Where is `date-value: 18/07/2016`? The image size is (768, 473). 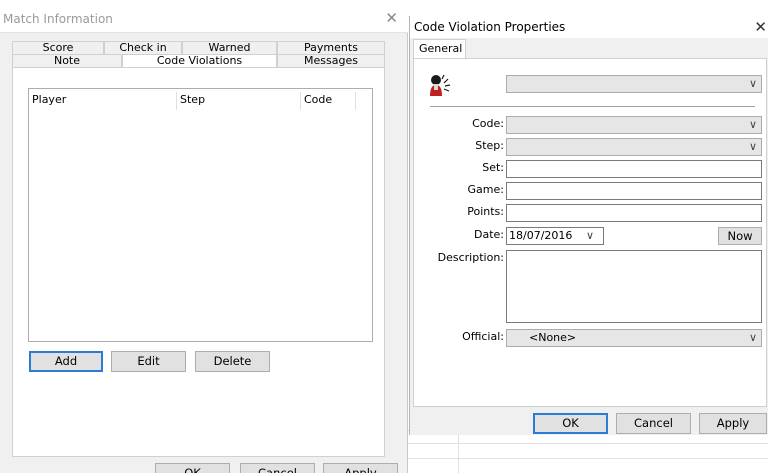
date-value: 18/07/2016 is located at coordinates (541, 235).